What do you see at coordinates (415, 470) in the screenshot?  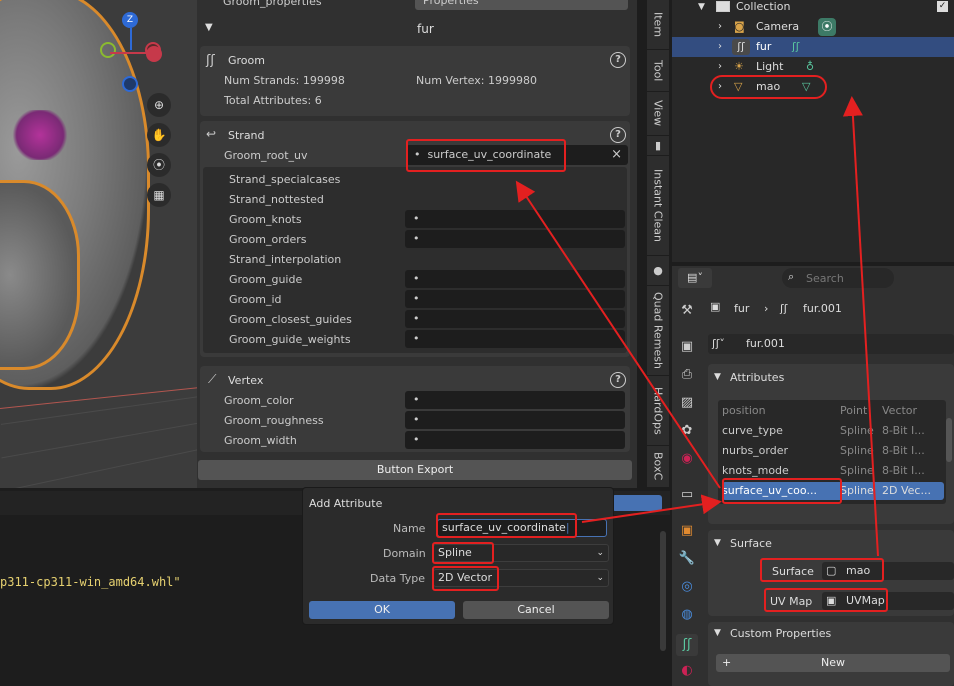 I see `export-button: Button Export` at bounding box center [415, 470].